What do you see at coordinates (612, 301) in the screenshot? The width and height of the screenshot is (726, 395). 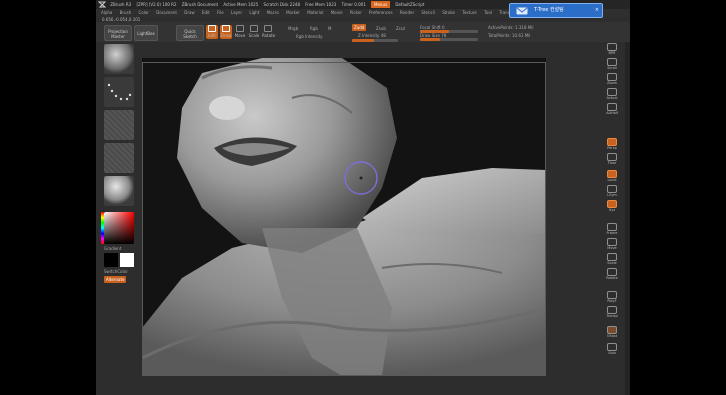 I see `polyf-label: PolyF` at bounding box center [612, 301].